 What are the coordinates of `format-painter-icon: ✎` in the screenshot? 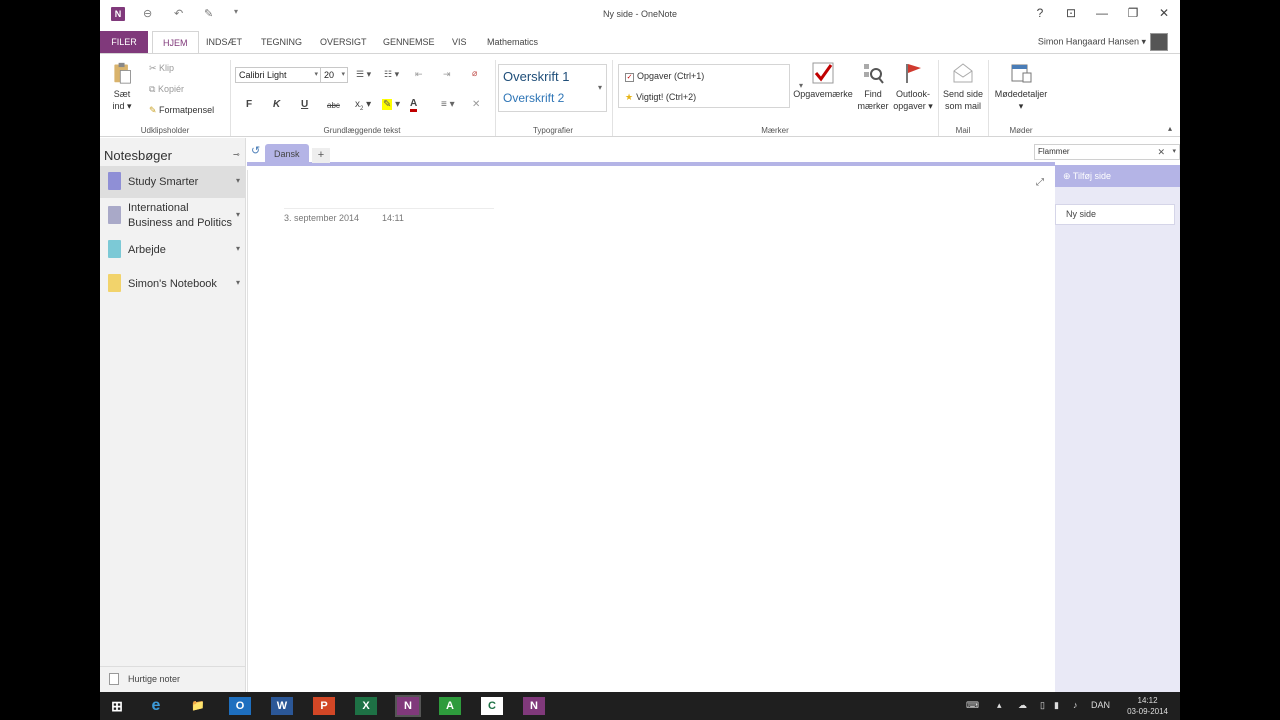 It's located at (154, 110).